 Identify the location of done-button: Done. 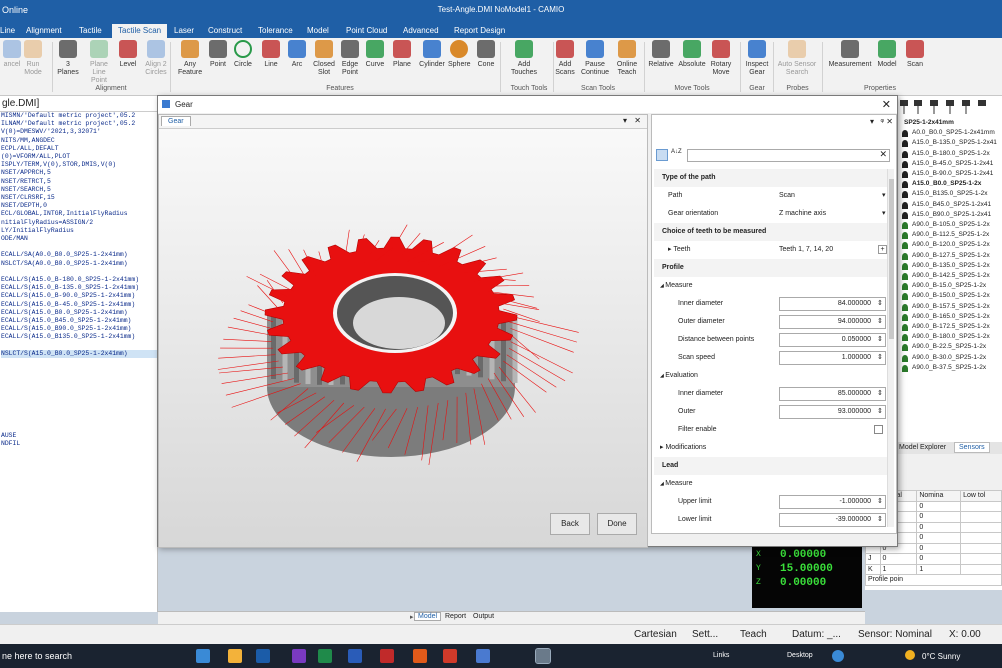
(617, 524).